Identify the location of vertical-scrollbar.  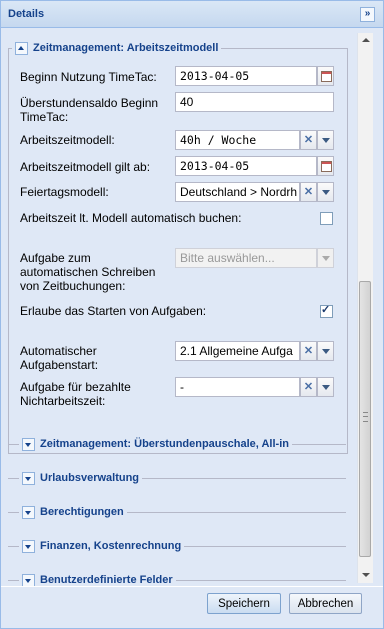
(365, 308).